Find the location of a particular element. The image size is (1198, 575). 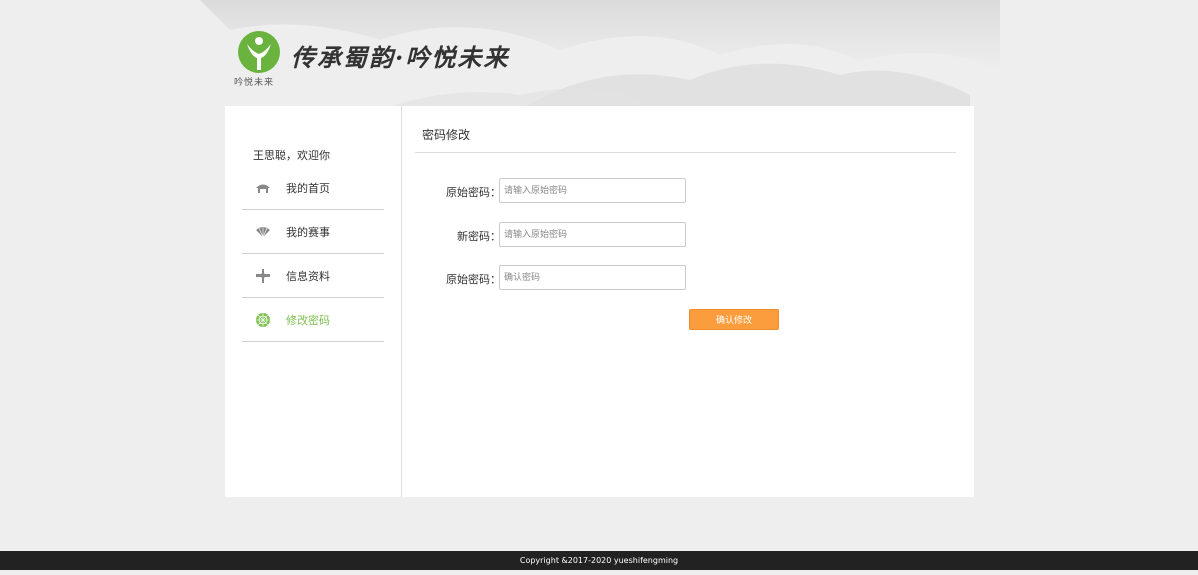

confirm-password-input is located at coordinates (592, 277).